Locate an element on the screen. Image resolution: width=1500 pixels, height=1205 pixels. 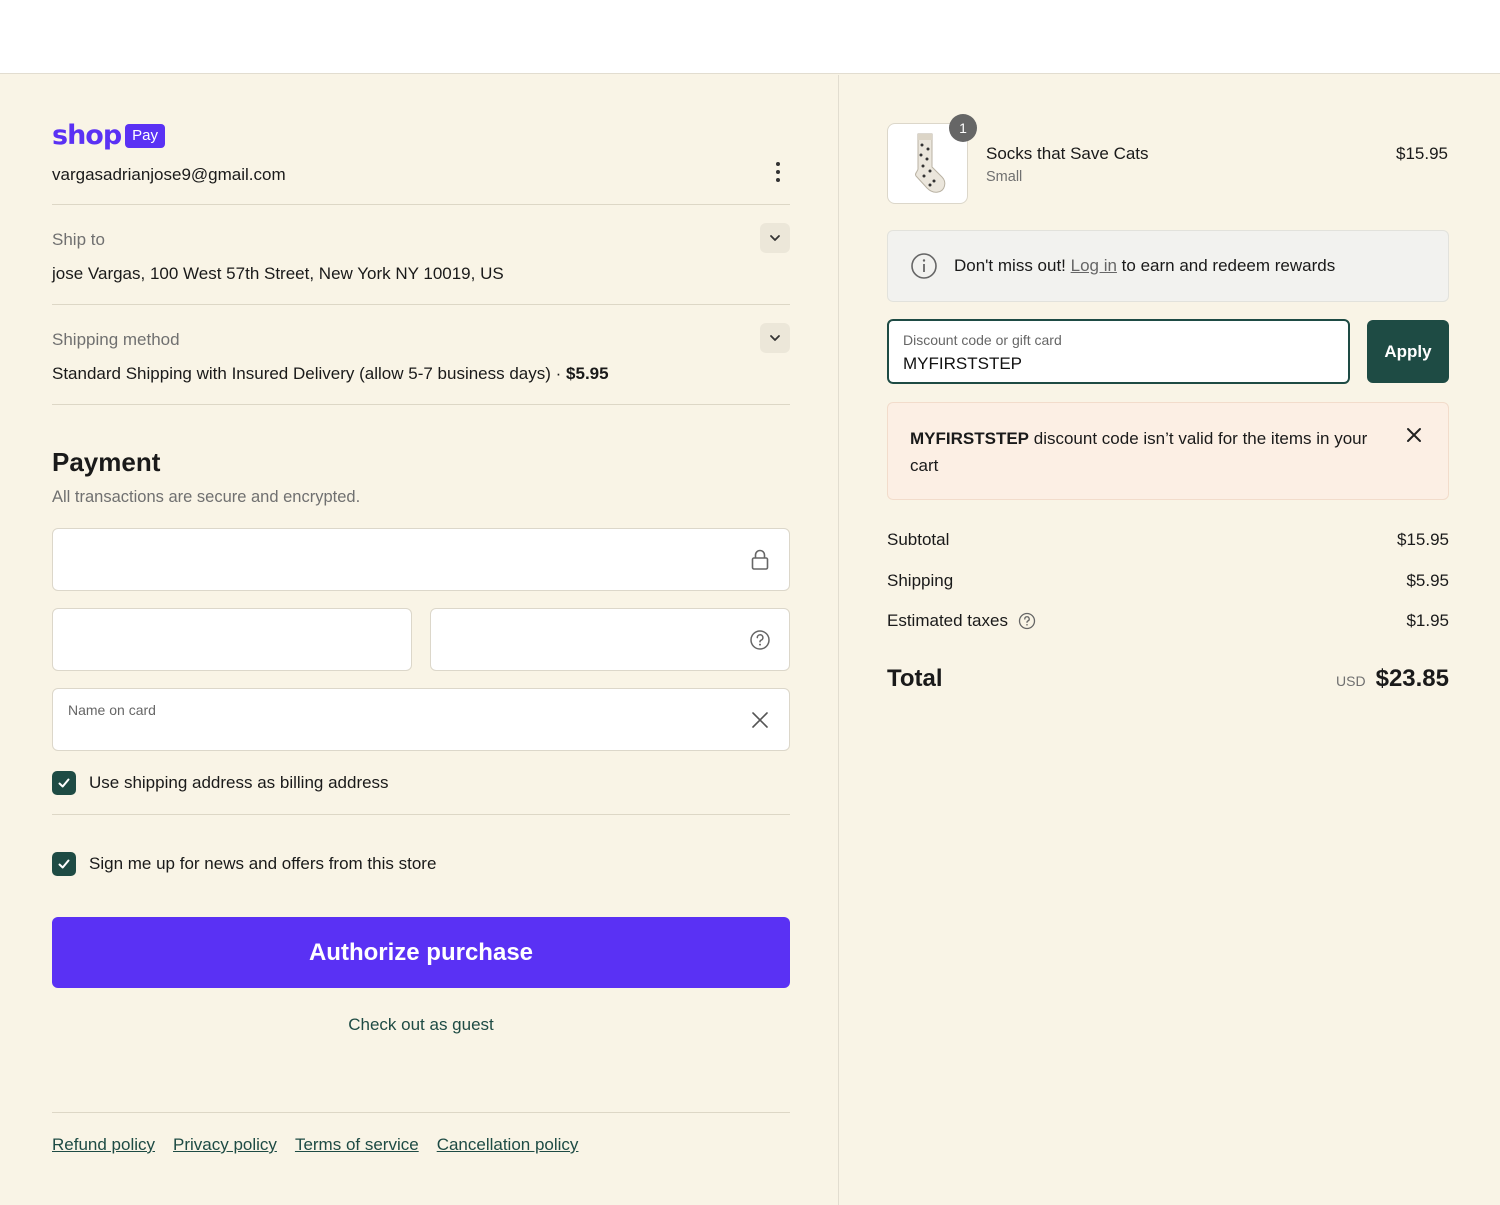
billing-address-checkbox-label: Use shipping address as billing address is located at coordinates (239, 782).